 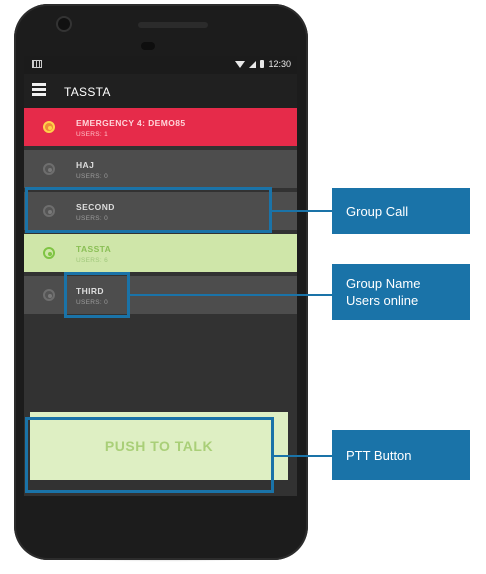 What do you see at coordinates (92, 260) in the screenshot?
I see `group-users: USERS: 6` at bounding box center [92, 260].